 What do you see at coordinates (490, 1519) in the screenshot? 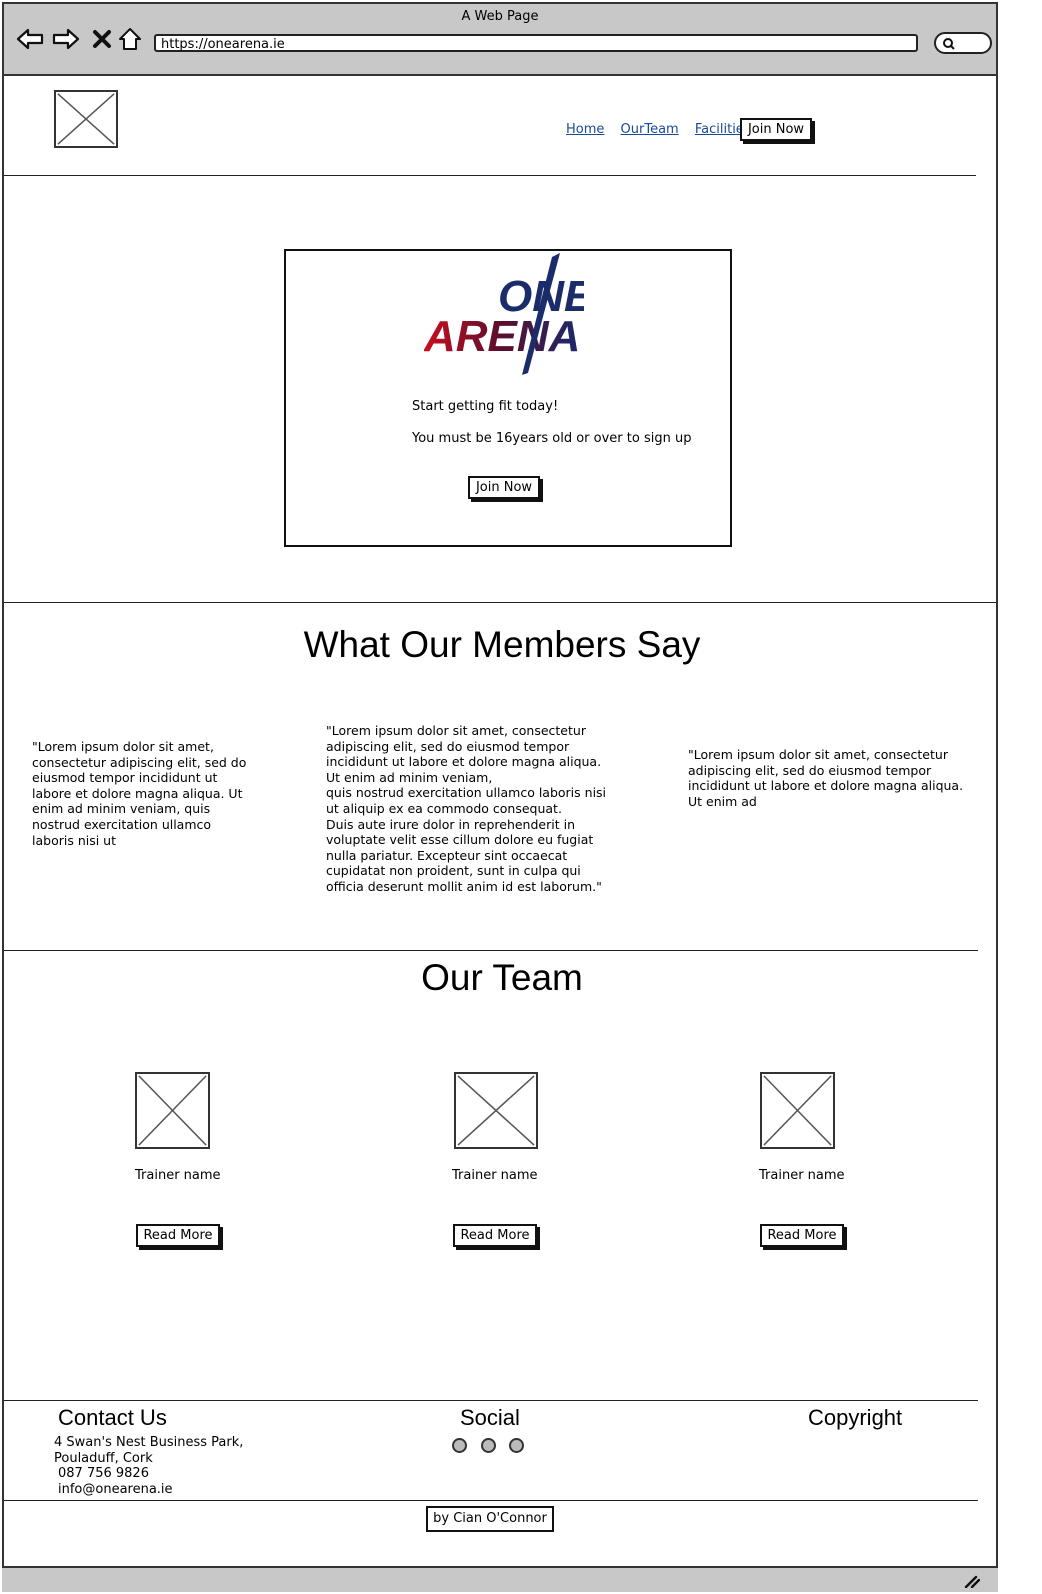
I see `credit-box: by Cian O'Connor` at bounding box center [490, 1519].